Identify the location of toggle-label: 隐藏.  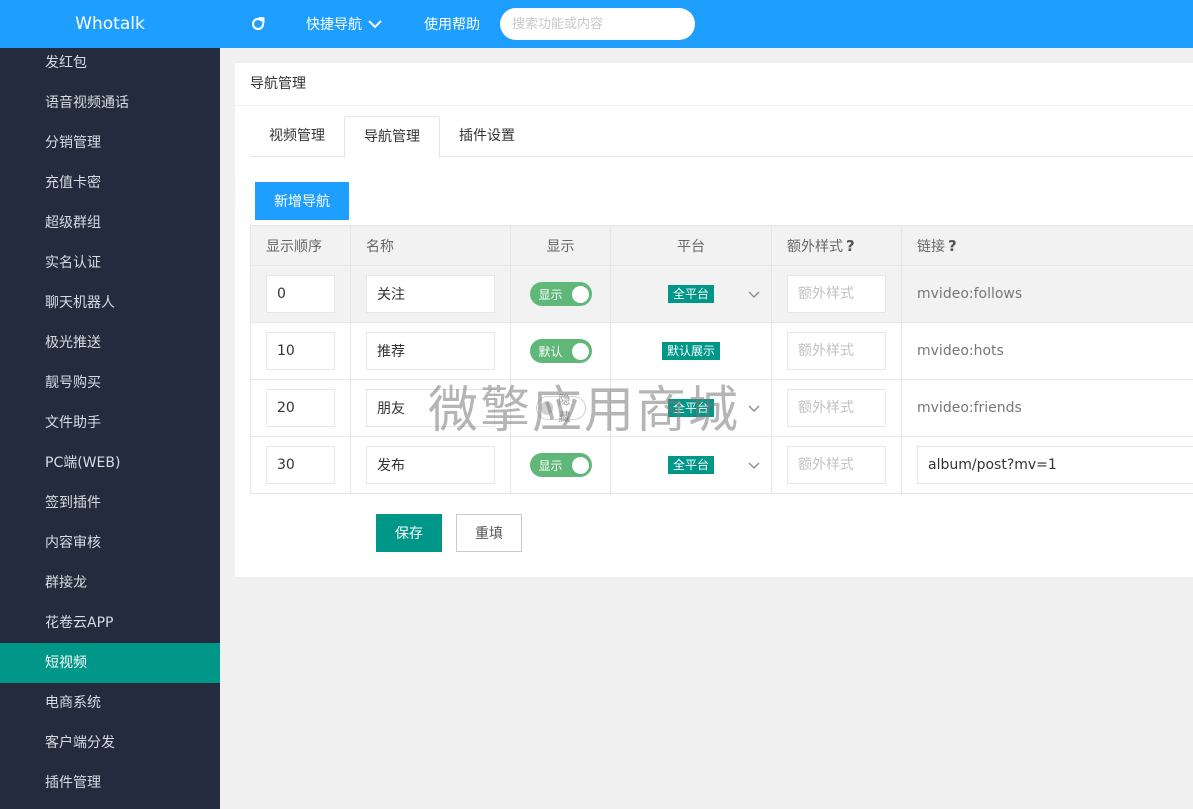
(564, 408).